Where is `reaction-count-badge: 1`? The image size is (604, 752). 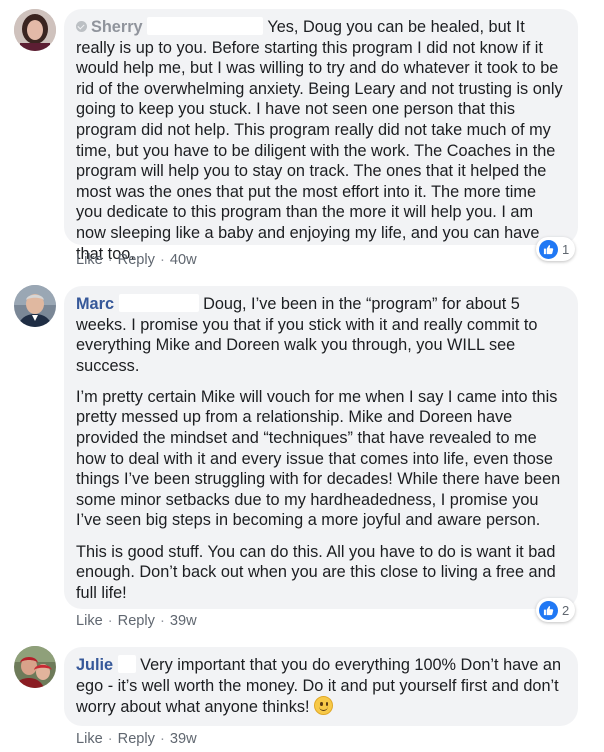
reaction-count-badge: 1 is located at coordinates (556, 249).